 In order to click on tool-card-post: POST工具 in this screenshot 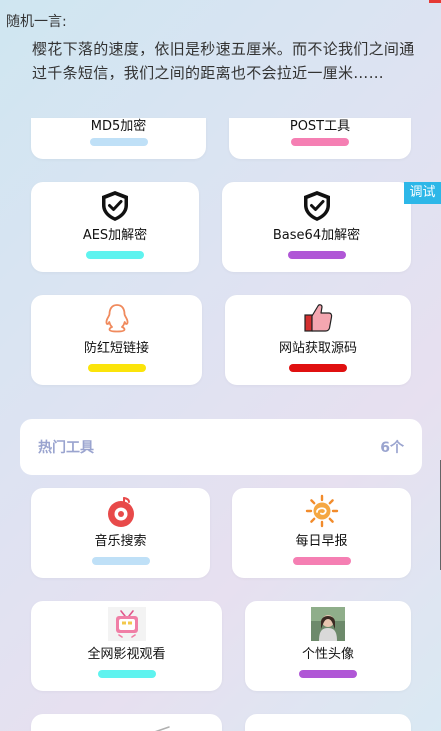, I will do `click(320, 138)`.